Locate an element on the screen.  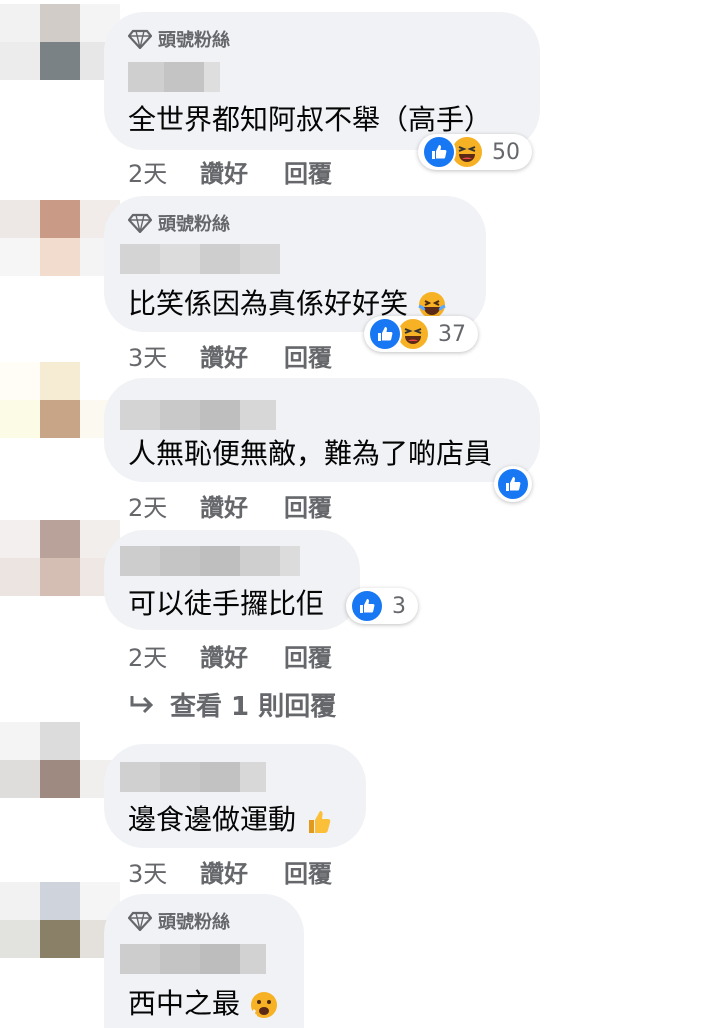
comment-text: 全世界都知阿叔不舉（高手） is located at coordinates (310, 119).